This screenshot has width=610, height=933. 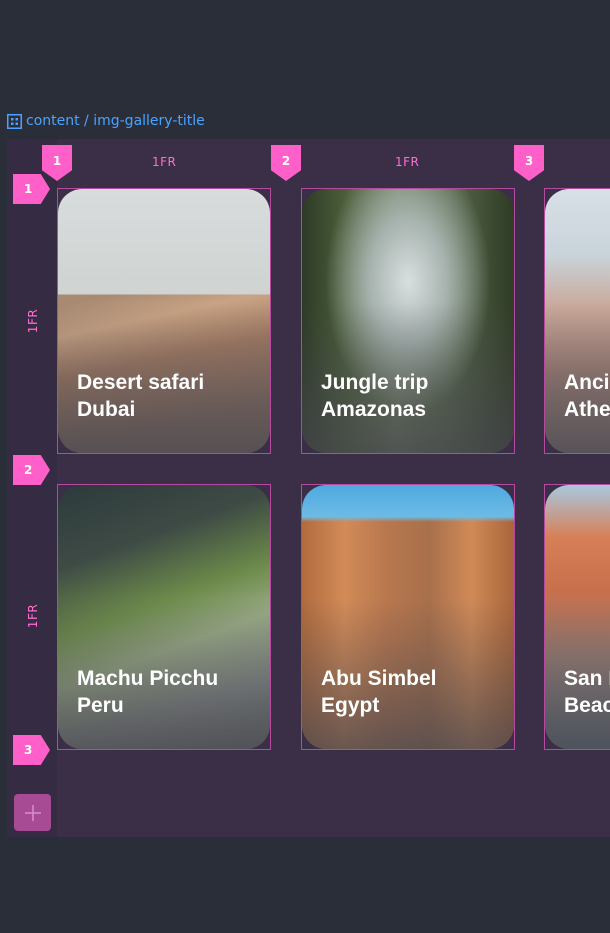 I want to click on card-image: Machu Picchu Peru, so click(x=164, y=617).